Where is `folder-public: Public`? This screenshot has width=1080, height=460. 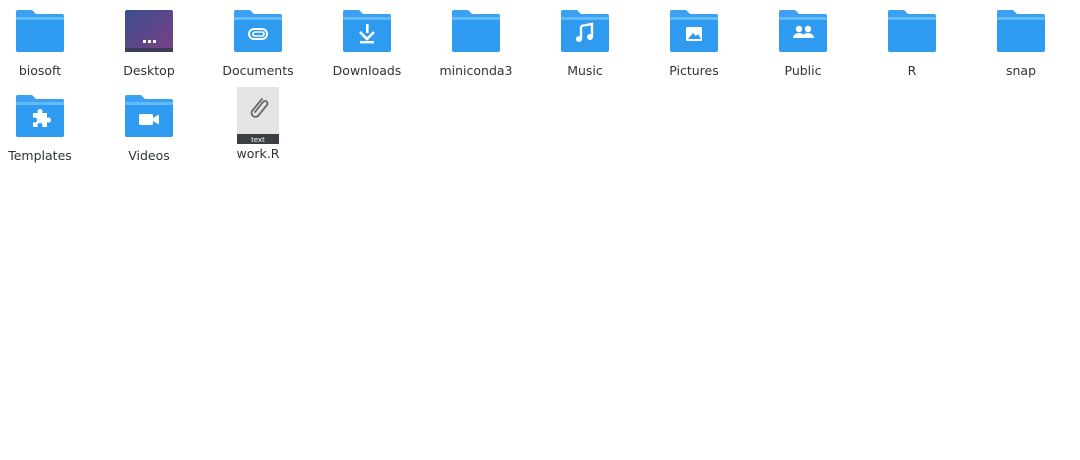
folder-public: Public is located at coordinates (803, 48).